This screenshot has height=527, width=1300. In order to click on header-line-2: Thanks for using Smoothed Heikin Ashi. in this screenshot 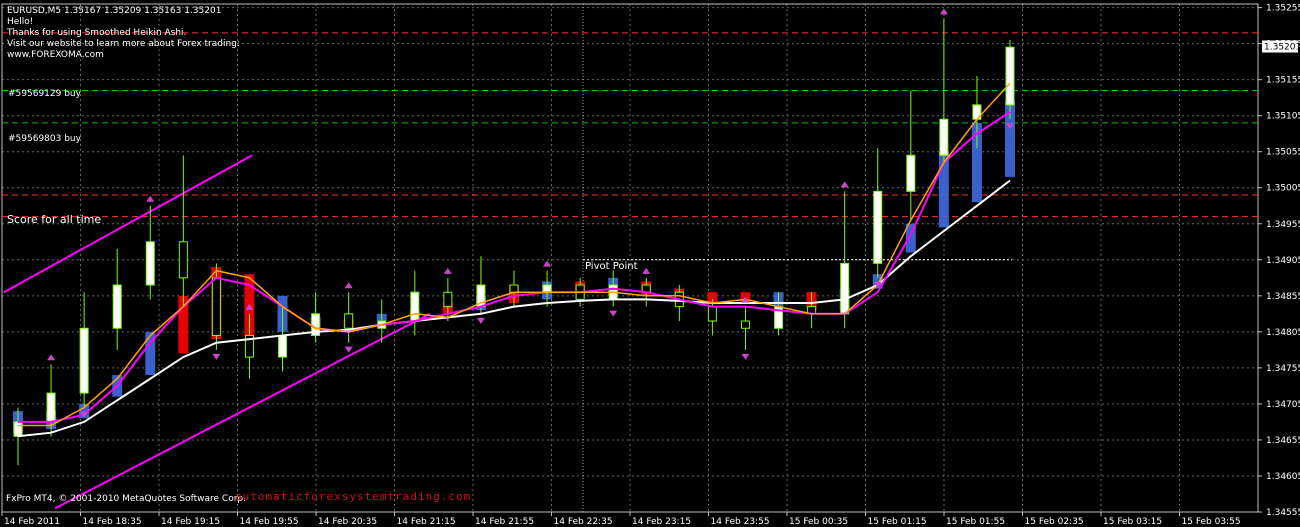, I will do `click(97, 33)`.